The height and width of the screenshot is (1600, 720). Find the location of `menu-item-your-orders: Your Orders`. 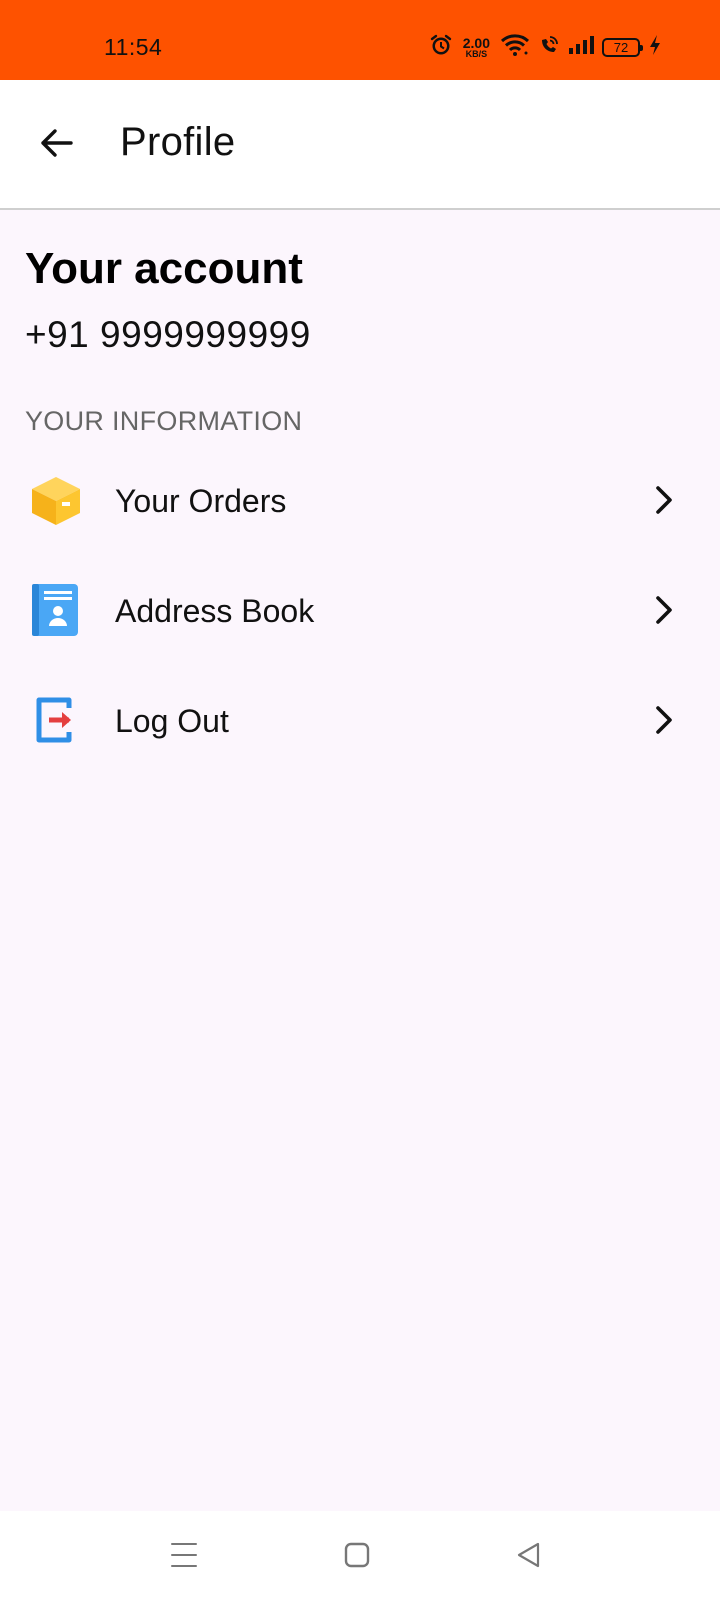

menu-item-your-orders: Your Orders is located at coordinates (360, 501).